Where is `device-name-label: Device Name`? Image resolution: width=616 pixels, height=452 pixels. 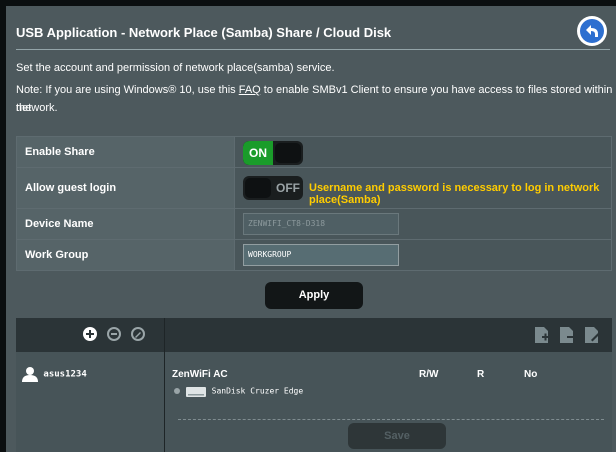
device-name-label: Device Name is located at coordinates (125, 224).